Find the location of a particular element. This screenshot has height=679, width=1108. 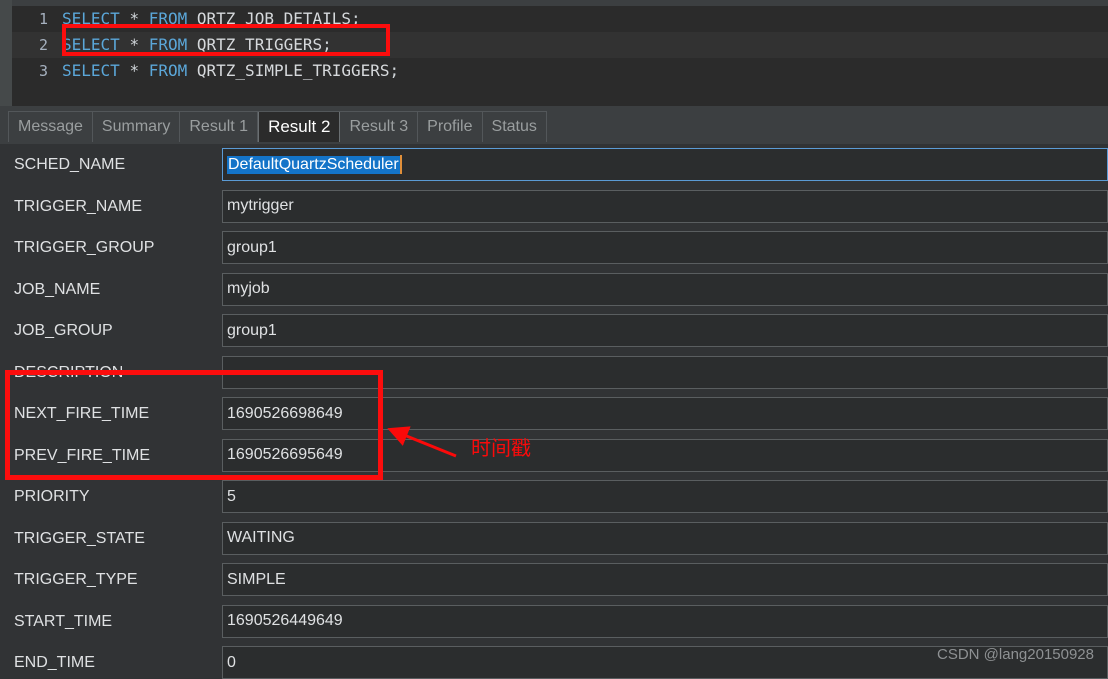

field-value-cell: 5 is located at coordinates (665, 496).